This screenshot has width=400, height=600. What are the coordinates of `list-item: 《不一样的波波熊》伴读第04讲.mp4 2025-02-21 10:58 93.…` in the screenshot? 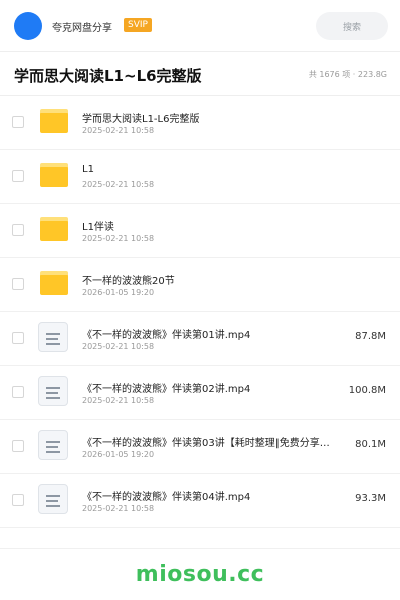 It's located at (200, 501).